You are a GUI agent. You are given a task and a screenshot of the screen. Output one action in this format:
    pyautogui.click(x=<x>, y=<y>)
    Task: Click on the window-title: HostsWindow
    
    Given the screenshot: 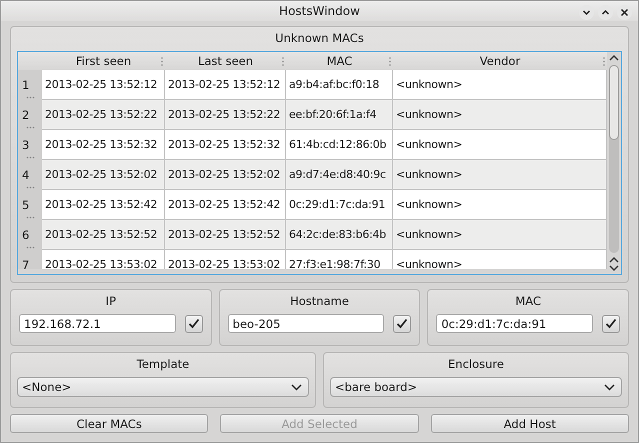 What is the action you would take?
    pyautogui.click(x=319, y=11)
    